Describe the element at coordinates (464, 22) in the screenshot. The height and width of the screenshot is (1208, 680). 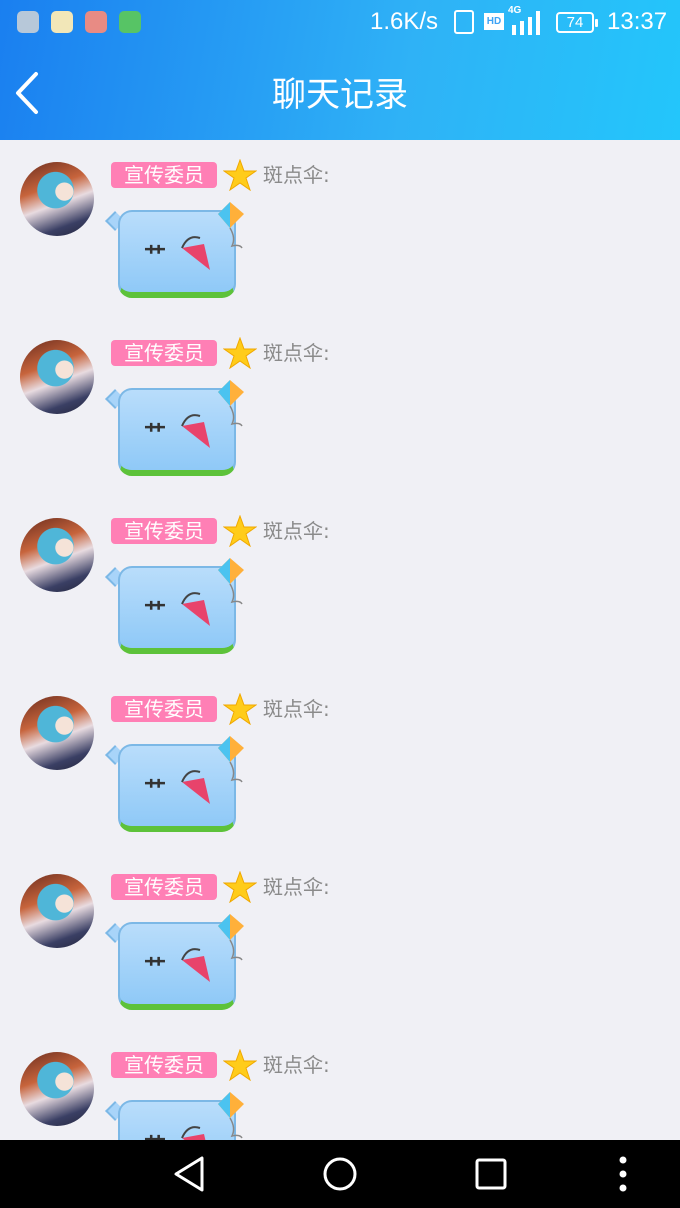
I see `vibrate-icon` at that location.